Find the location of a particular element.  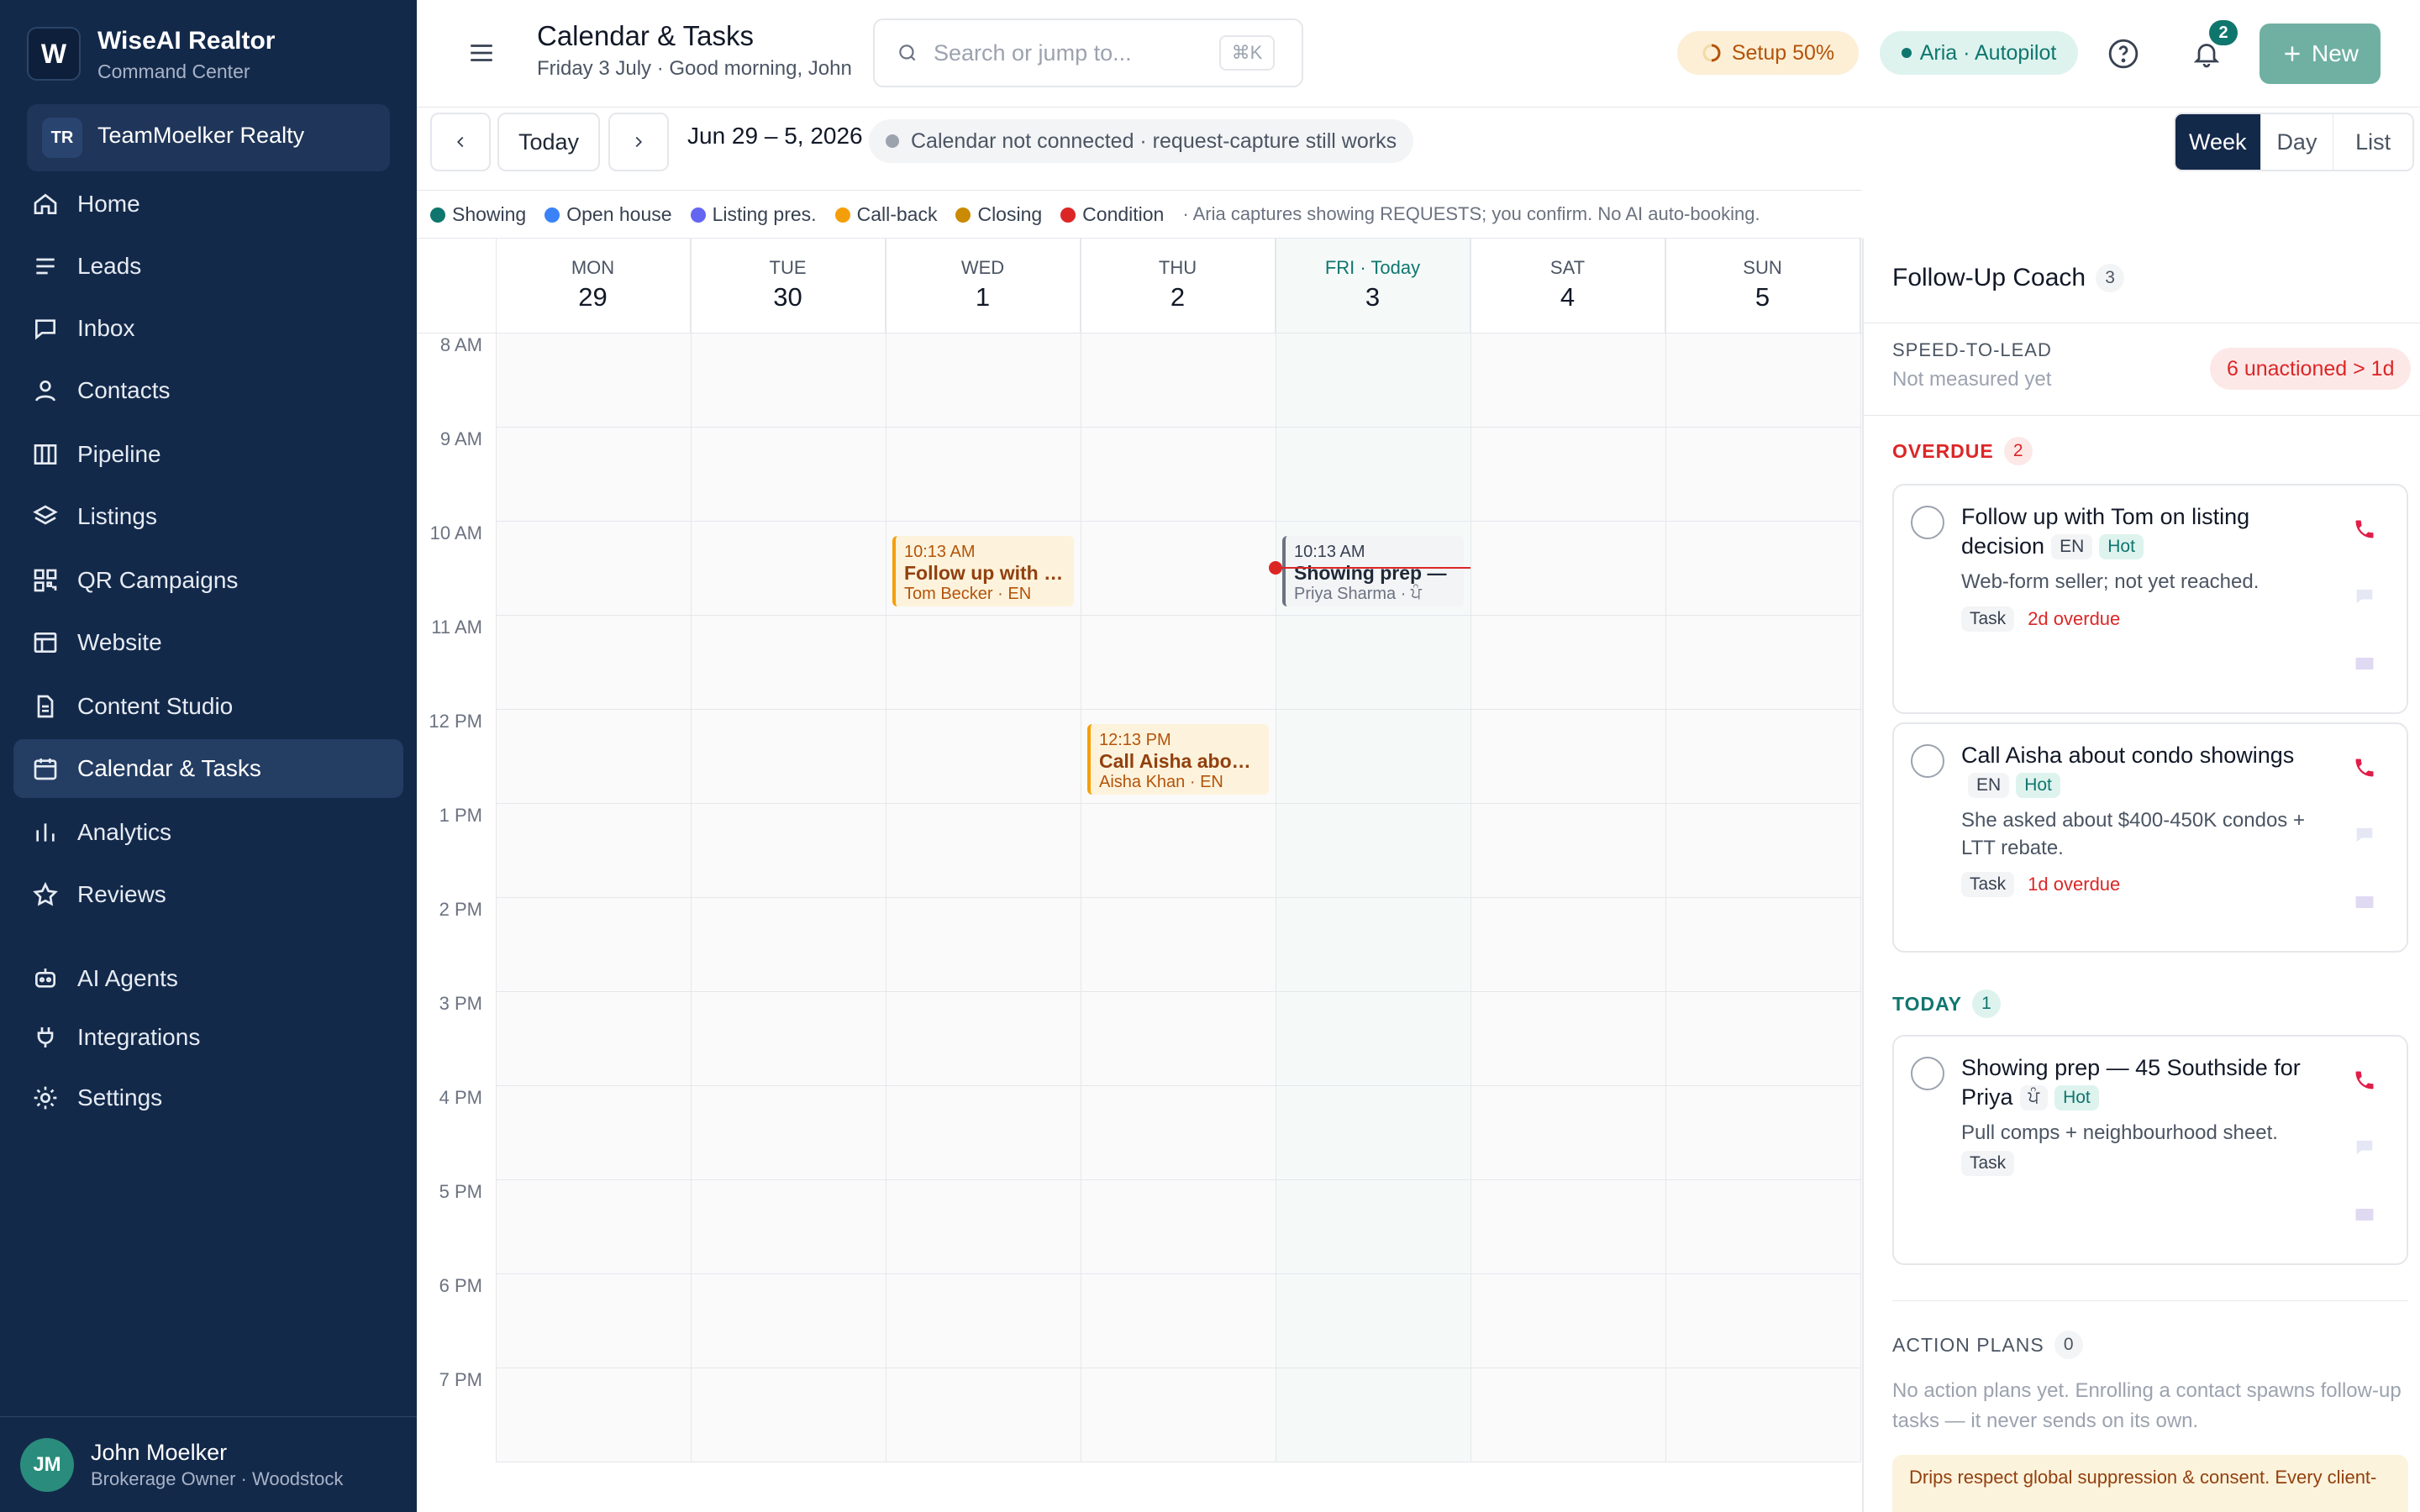

sidebar-item-label: Settings is located at coordinates (120, 1097).